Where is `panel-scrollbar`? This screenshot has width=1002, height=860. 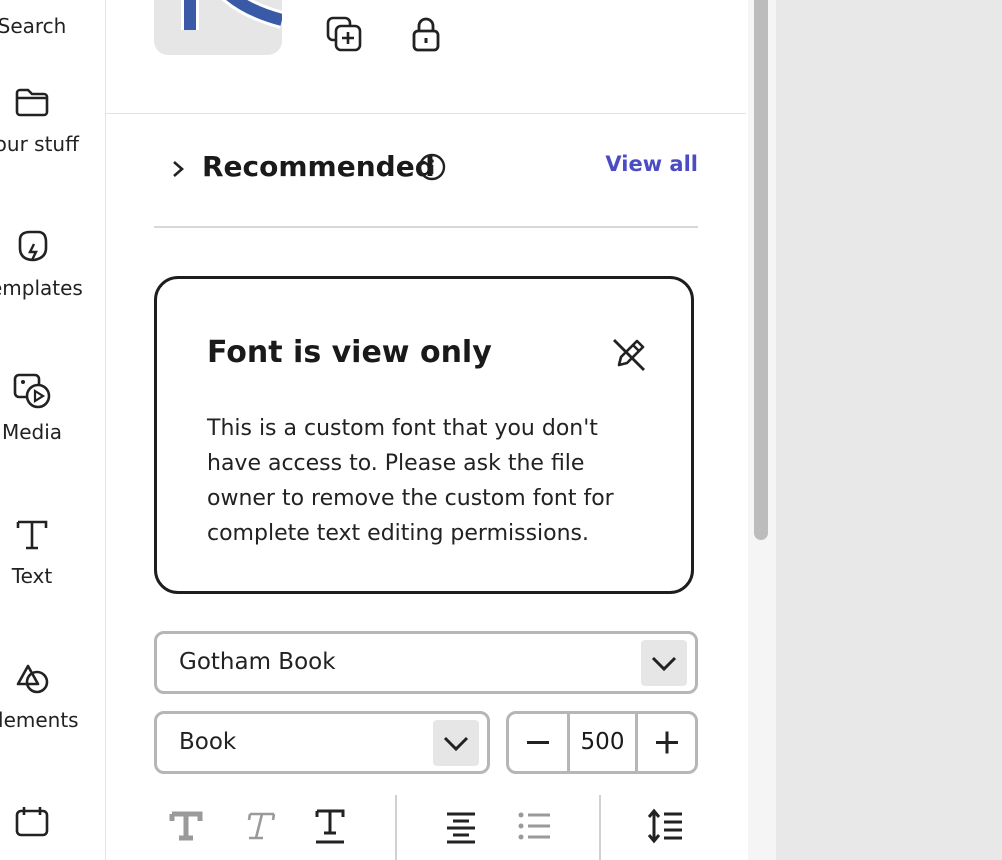 panel-scrollbar is located at coordinates (762, 430).